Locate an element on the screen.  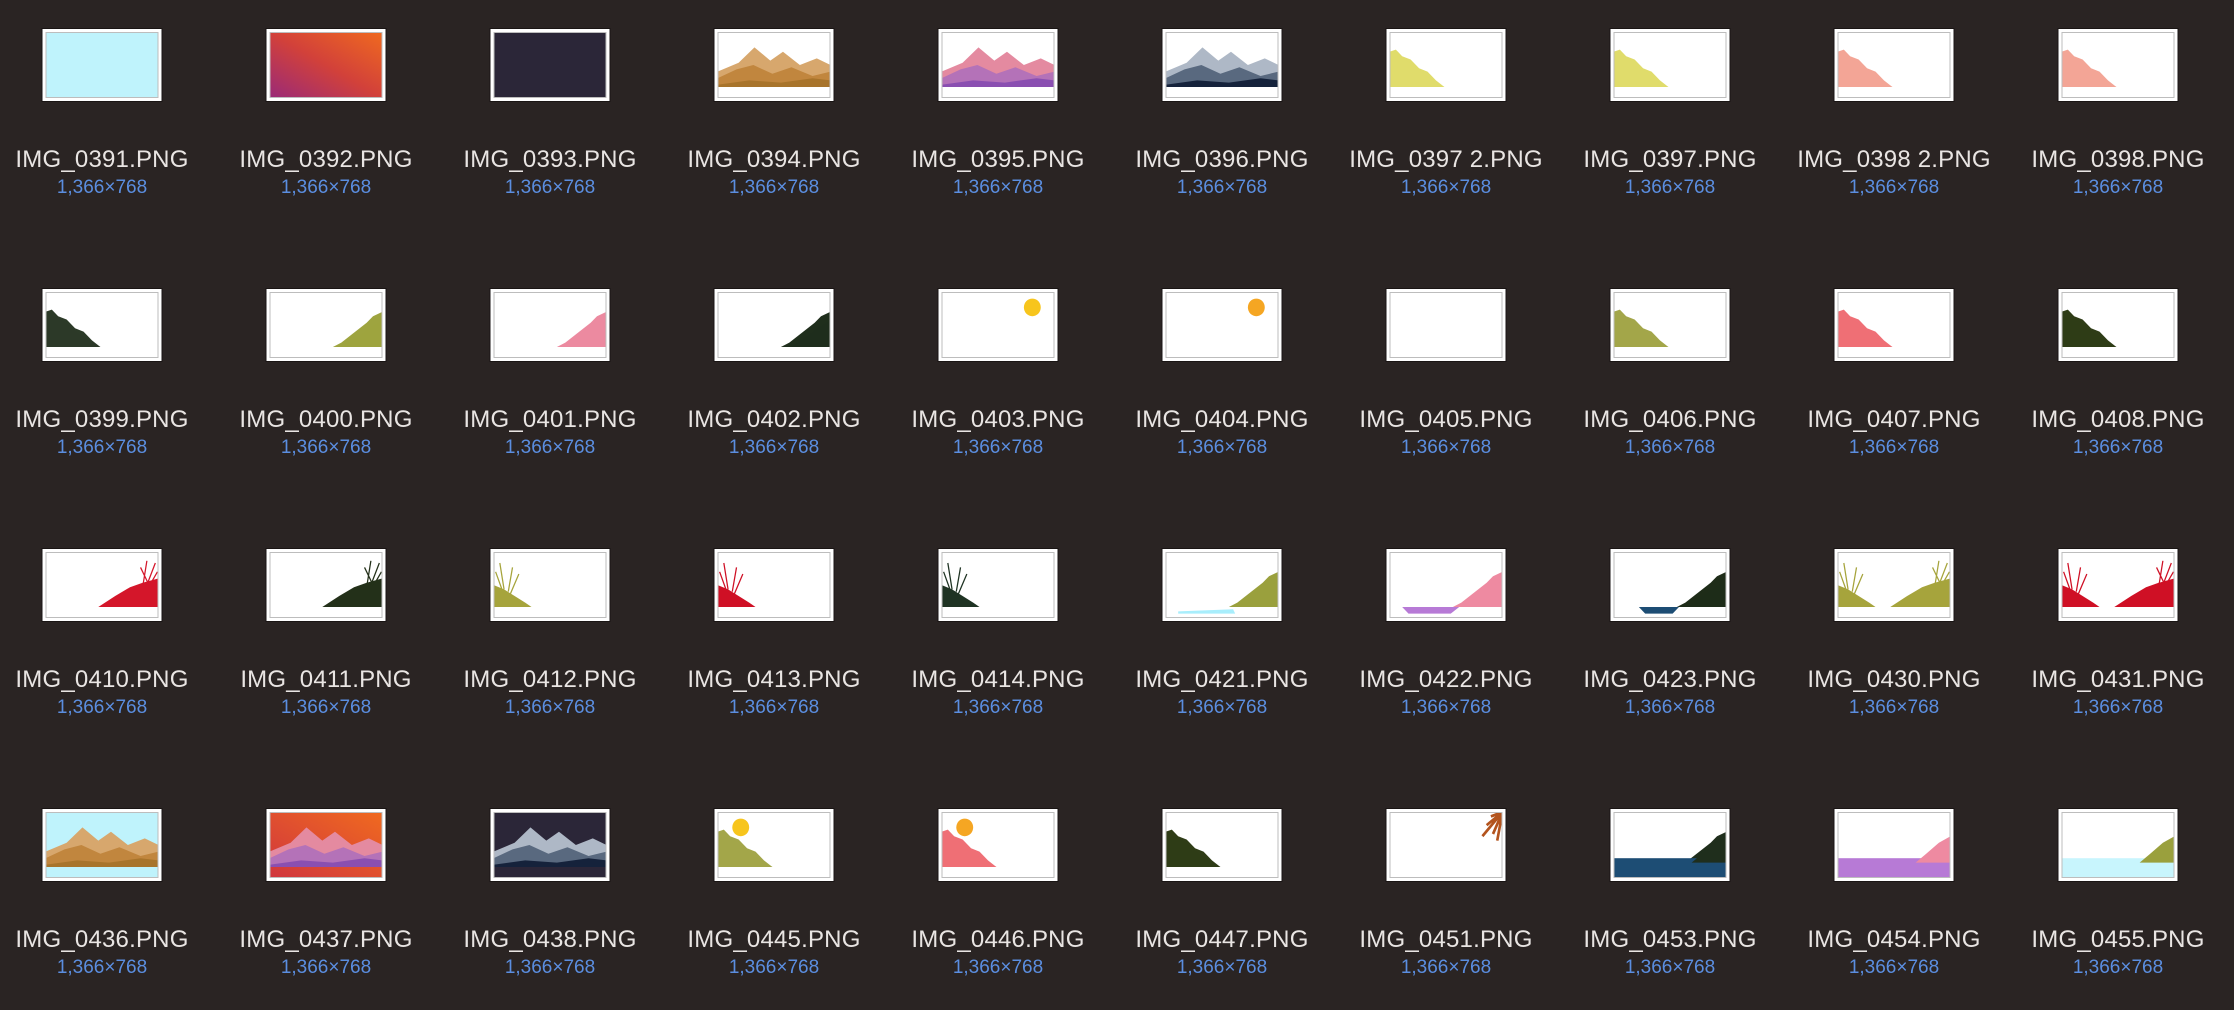
file-name: IMG_0438.PNG is located at coordinates (550, 940).